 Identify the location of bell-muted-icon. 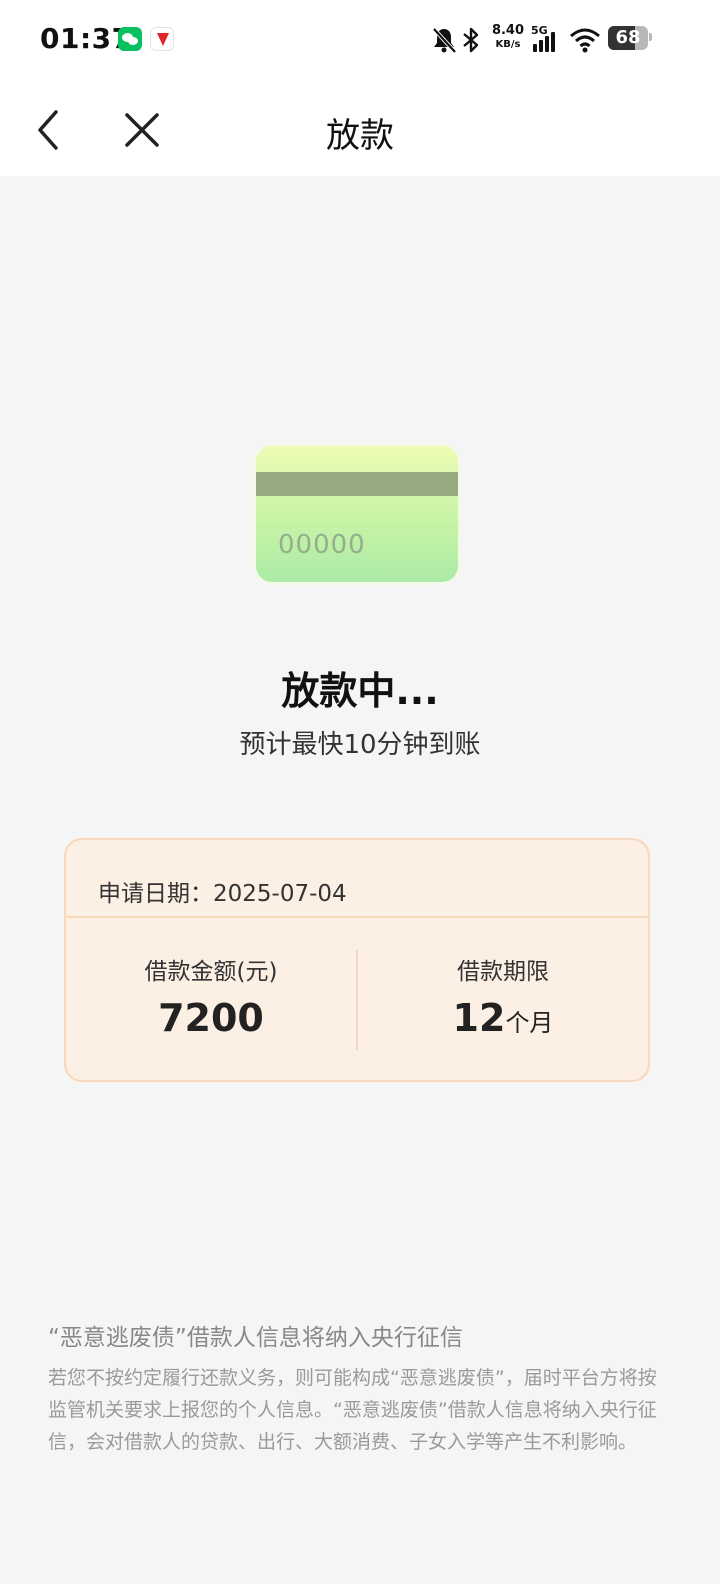
(444, 40).